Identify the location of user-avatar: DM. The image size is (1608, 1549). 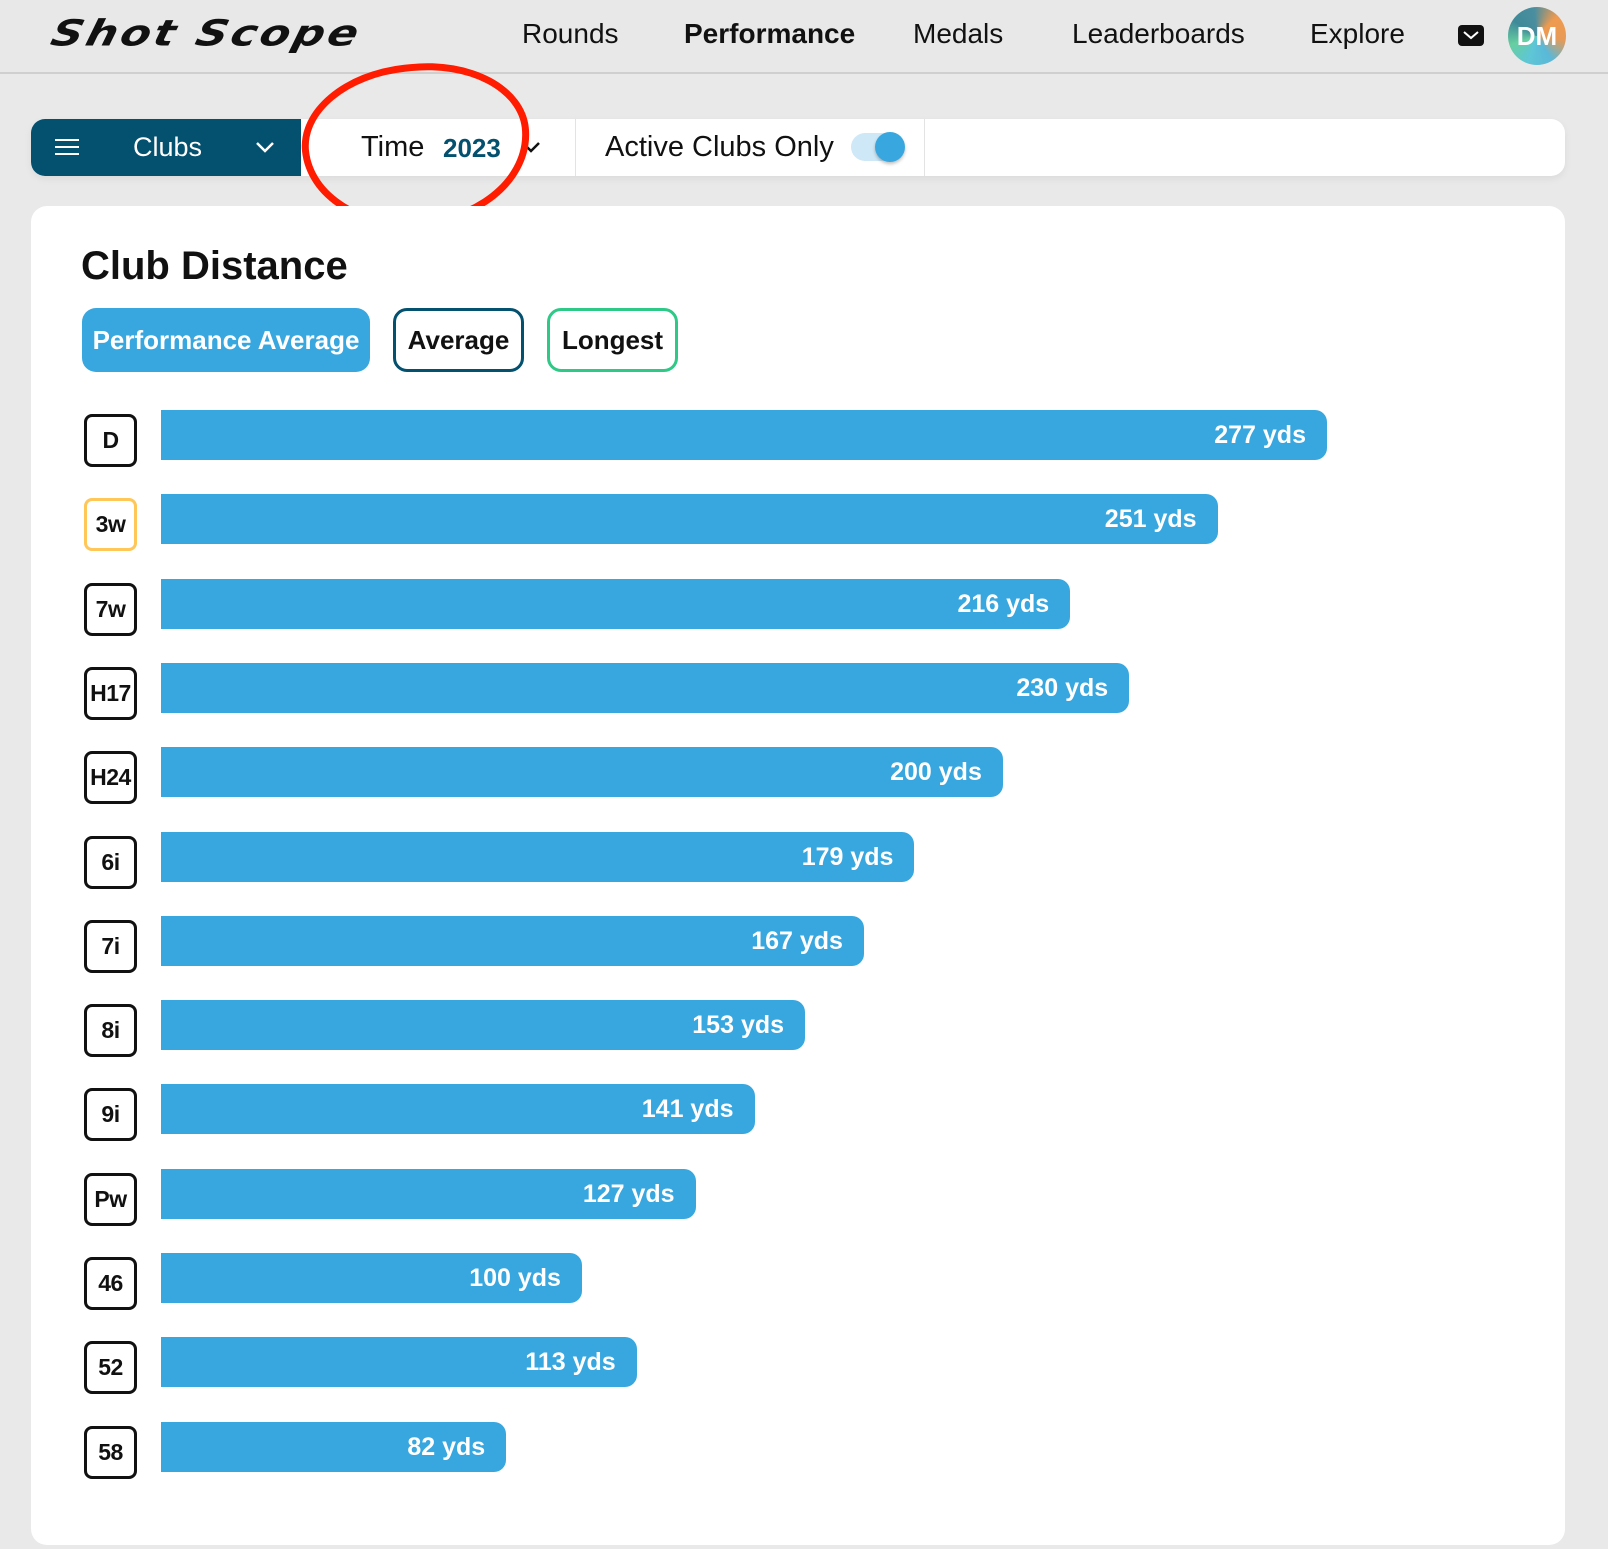
(1537, 36).